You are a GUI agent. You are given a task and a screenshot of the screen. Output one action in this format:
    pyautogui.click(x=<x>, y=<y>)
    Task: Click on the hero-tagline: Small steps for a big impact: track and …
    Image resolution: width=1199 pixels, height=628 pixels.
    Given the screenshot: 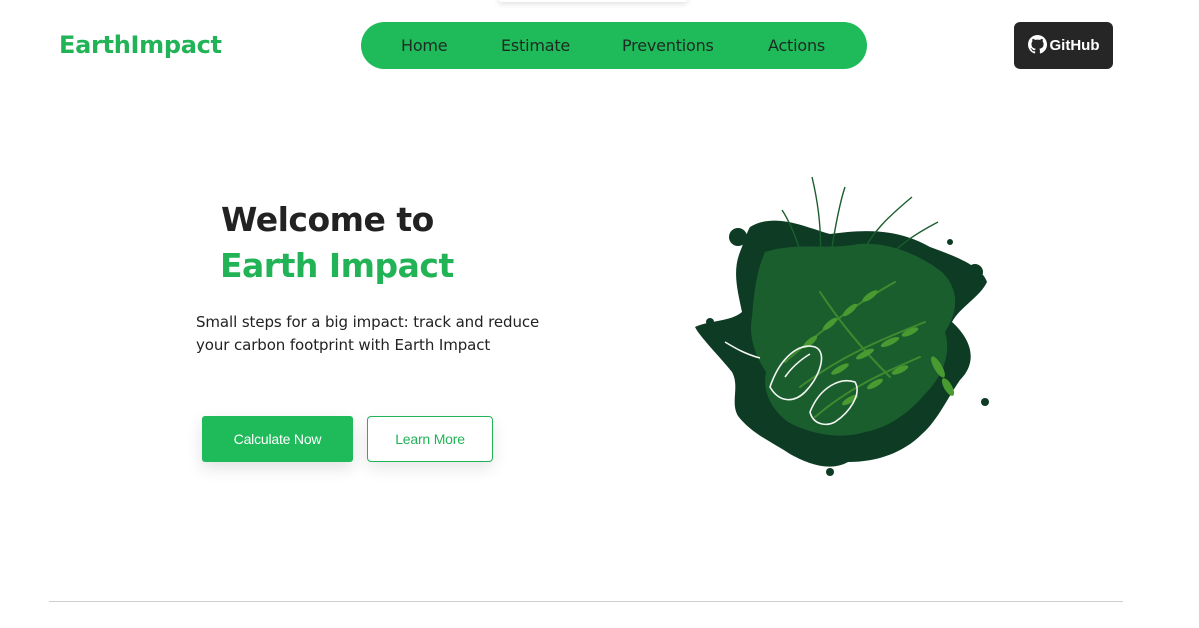 What is the action you would take?
    pyautogui.click(x=368, y=333)
    